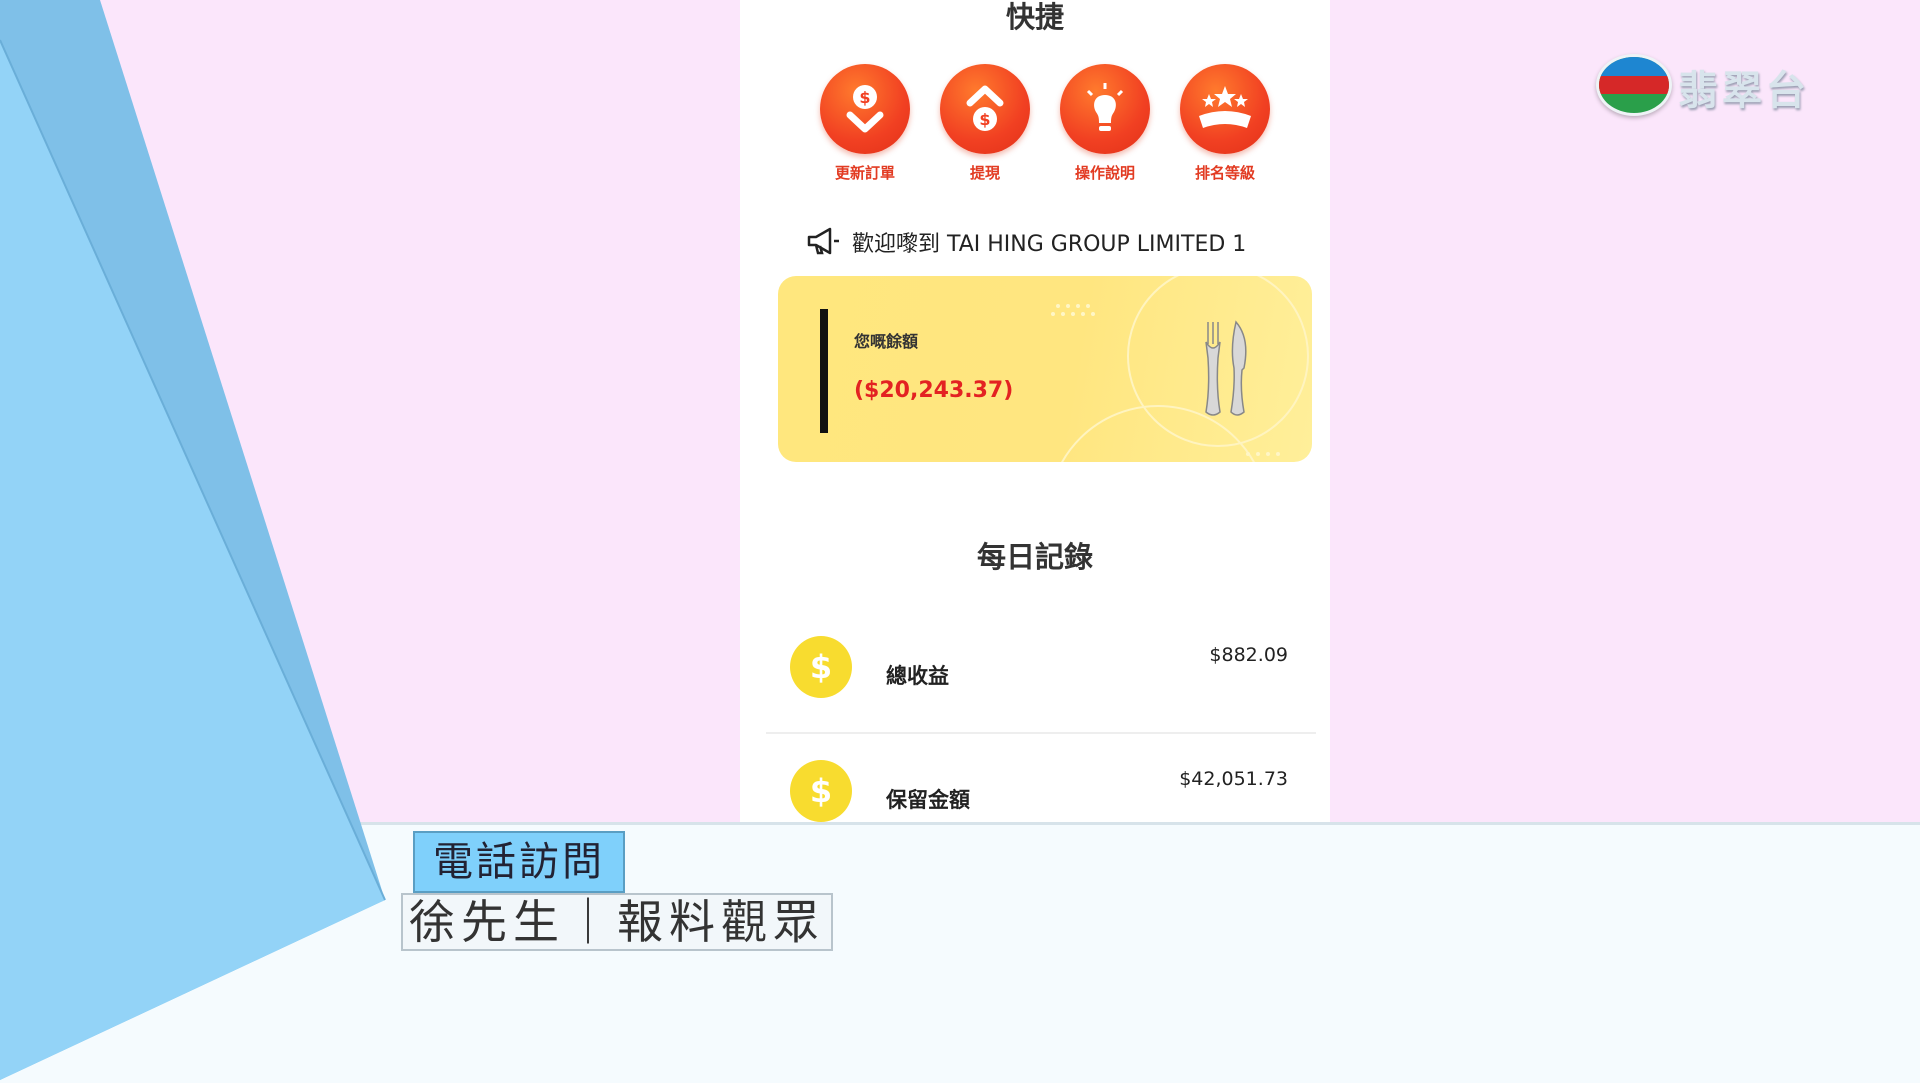 This screenshot has height=1083, width=1920. Describe the element at coordinates (519, 862) in the screenshot. I see `caption-tag: 電話訪問` at that location.